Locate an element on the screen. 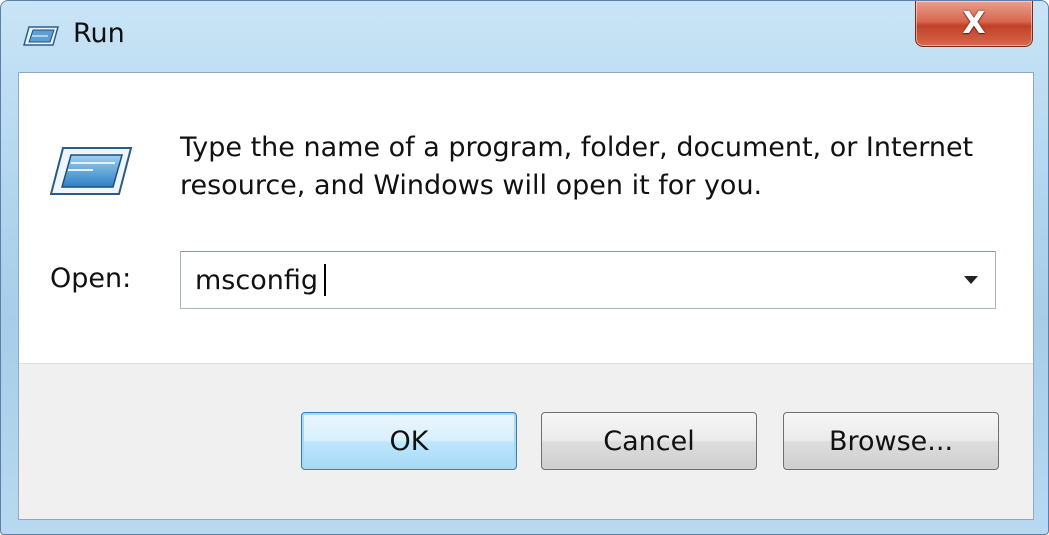  open-input is located at coordinates (561, 280).